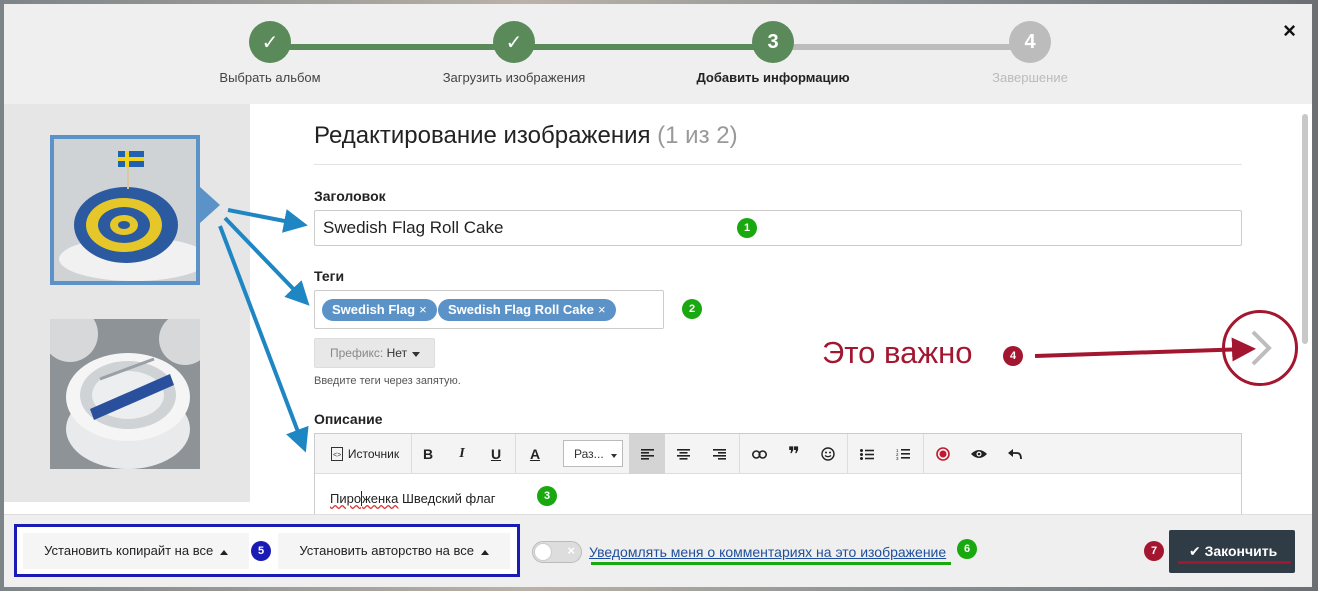  What do you see at coordinates (535, 454) in the screenshot?
I see `font-color-button: A` at bounding box center [535, 454].